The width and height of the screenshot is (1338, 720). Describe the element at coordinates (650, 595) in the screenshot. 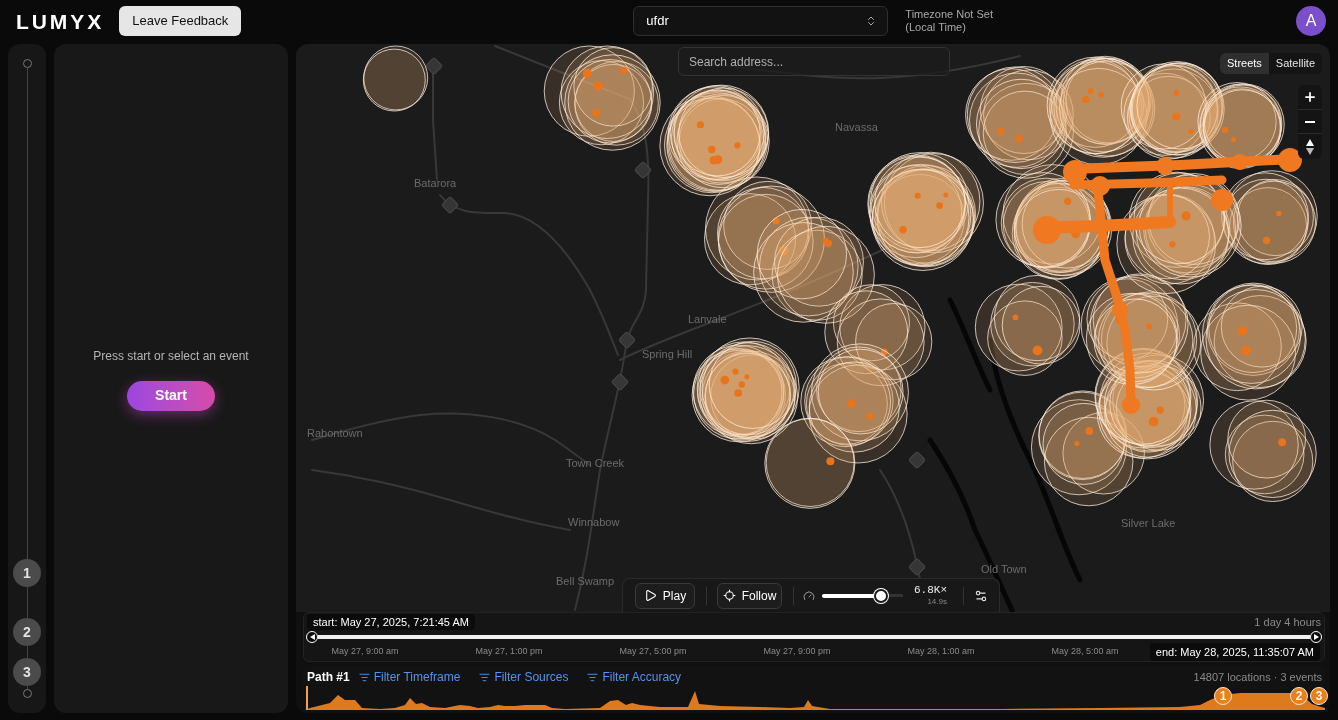

I see `play-icon` at that location.